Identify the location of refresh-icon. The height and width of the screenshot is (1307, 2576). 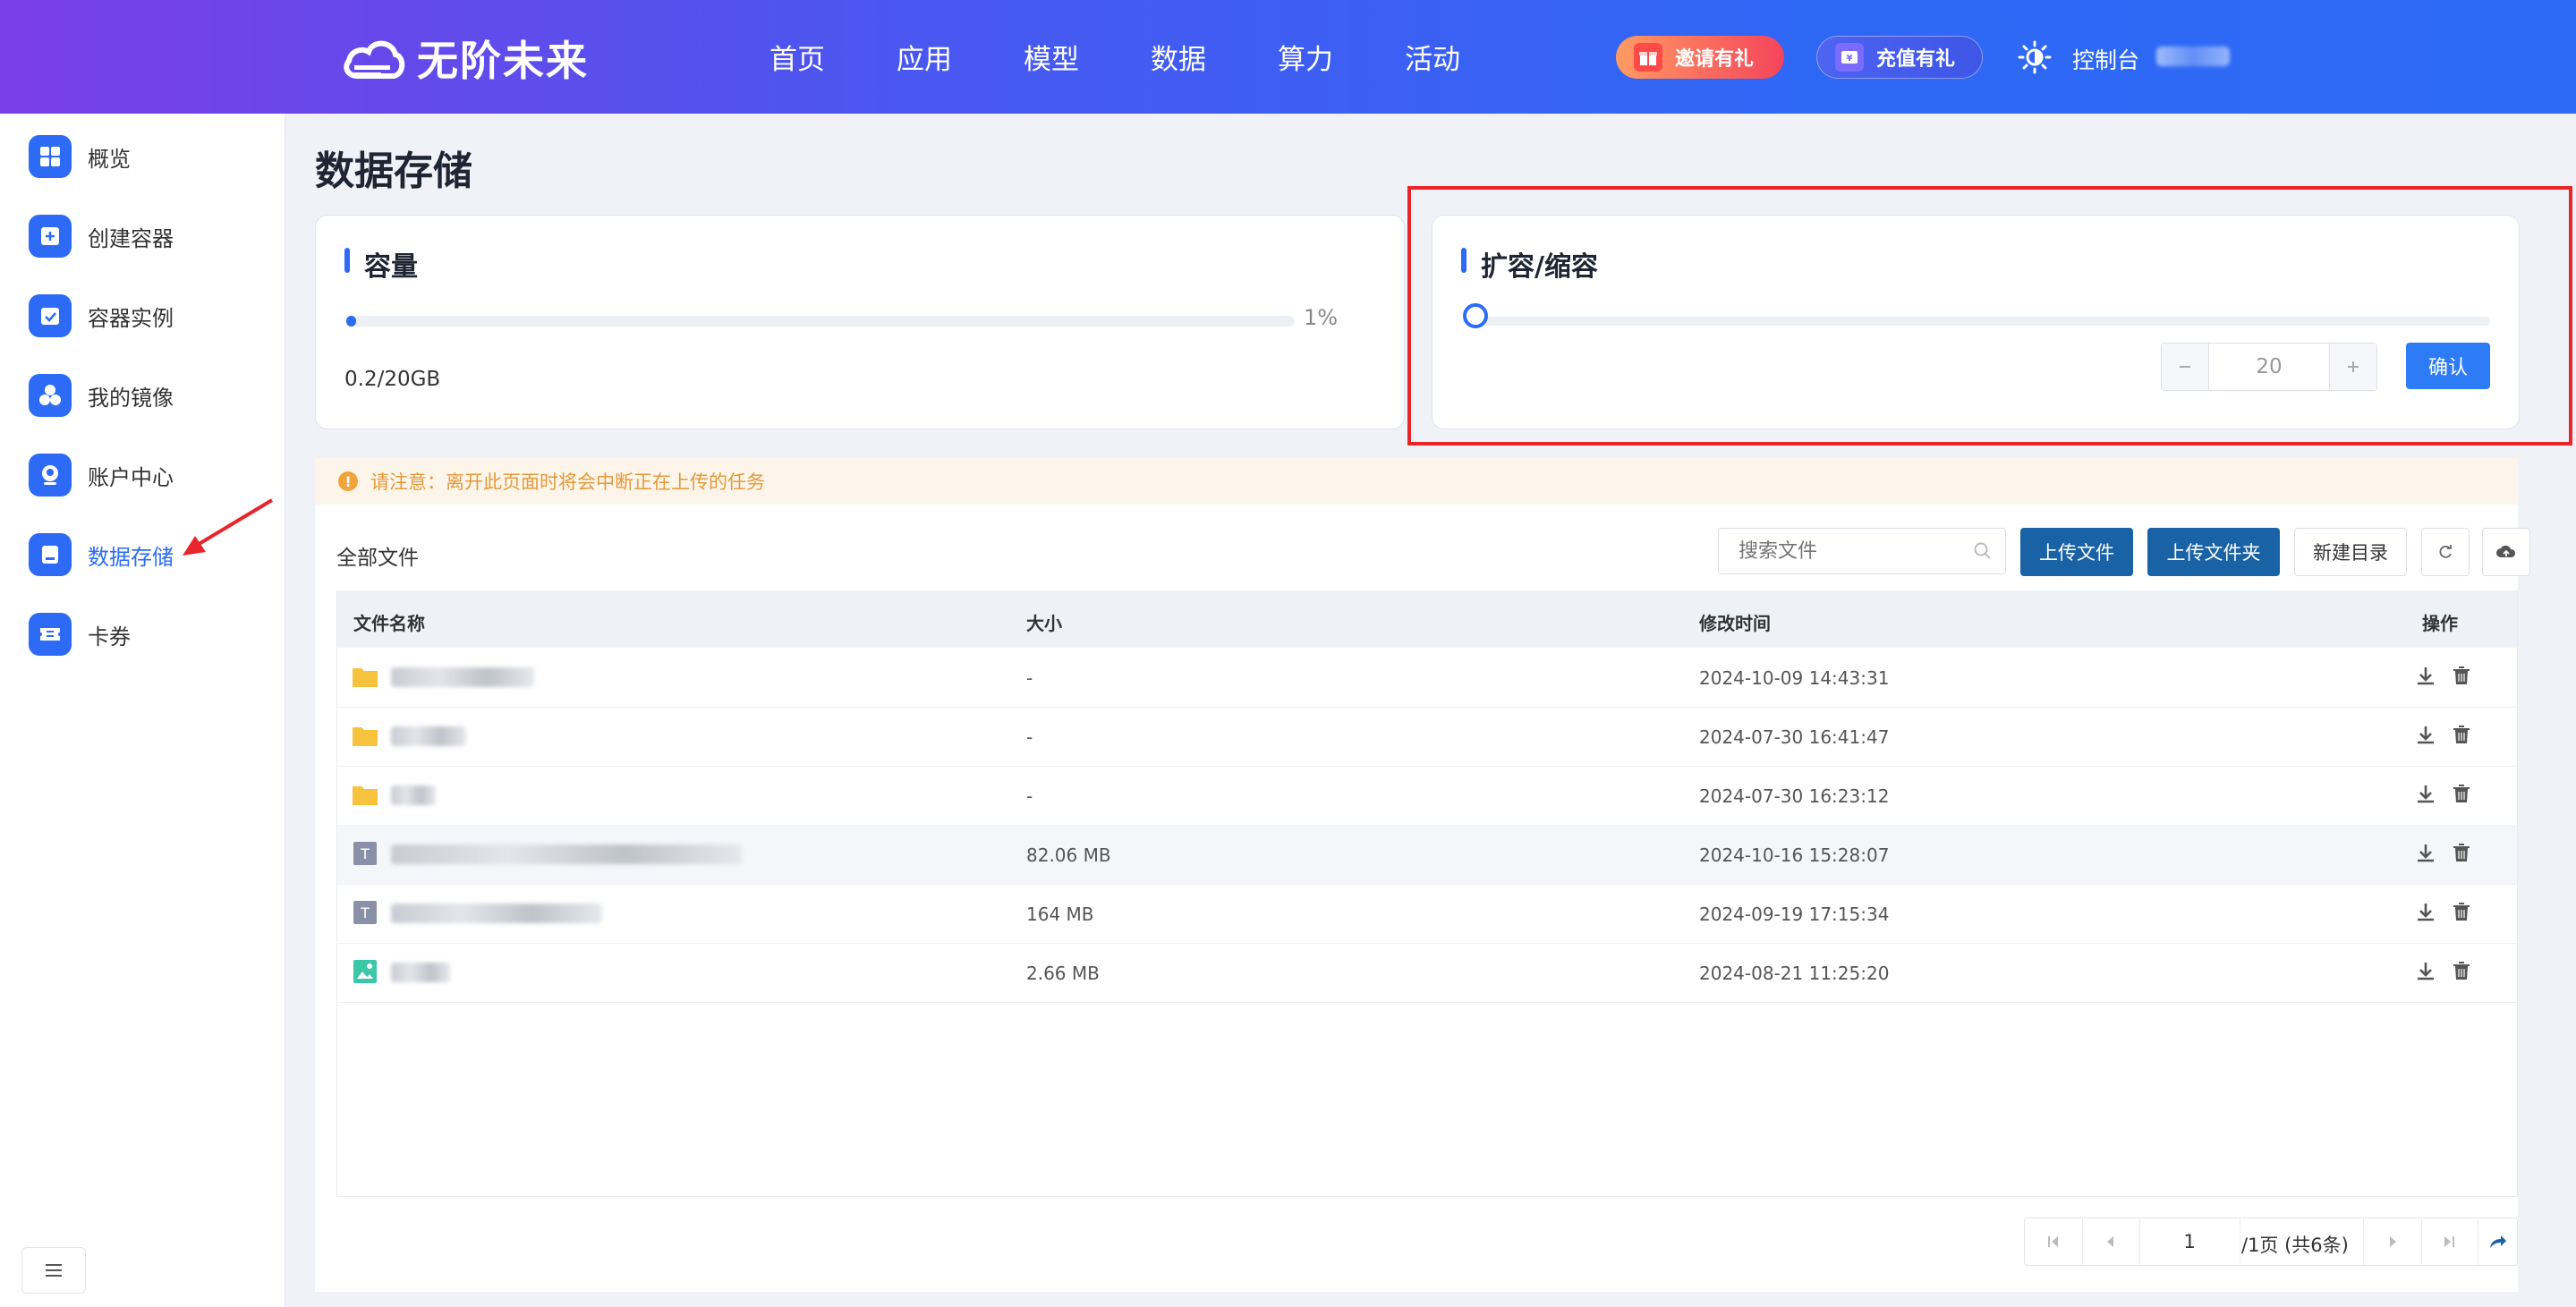
(2445, 551).